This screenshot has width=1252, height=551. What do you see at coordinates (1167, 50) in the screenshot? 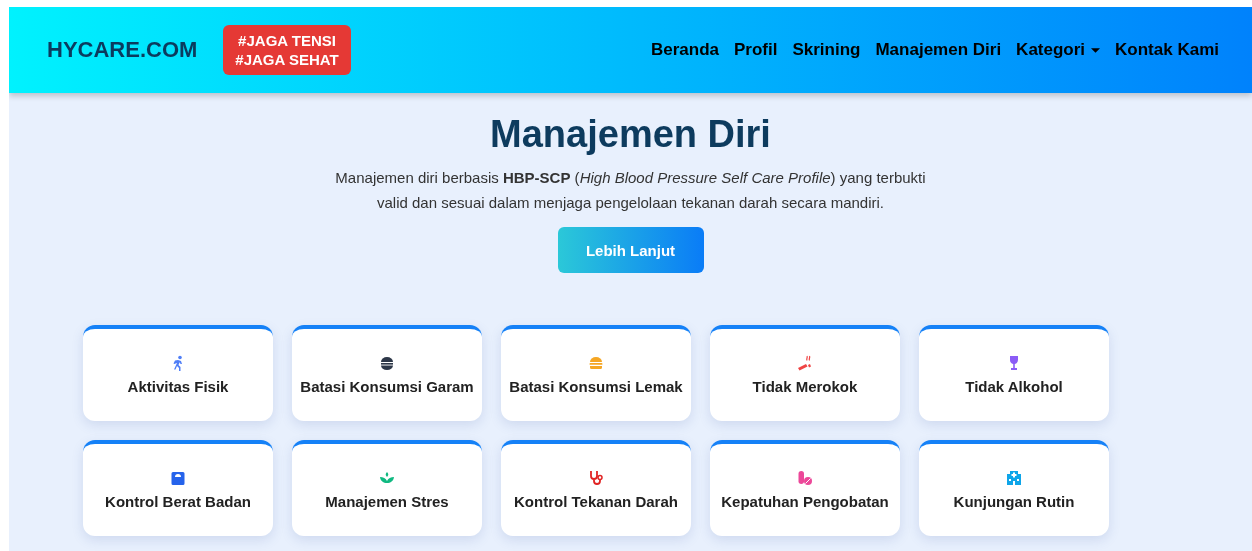
I see `nav-link: Kontak Kami` at bounding box center [1167, 50].